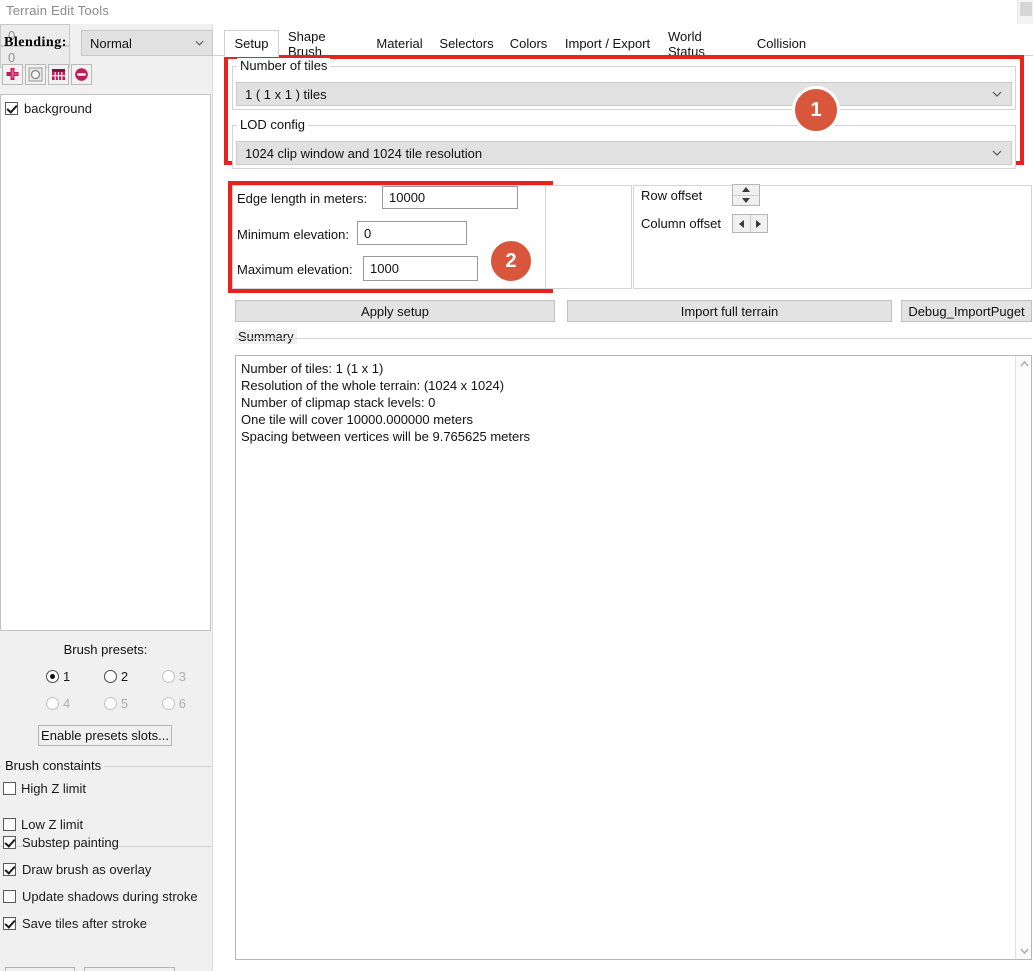 The width and height of the screenshot is (1033, 971). What do you see at coordinates (11, 108) in the screenshot?
I see `layer-visibility-checkbox` at bounding box center [11, 108].